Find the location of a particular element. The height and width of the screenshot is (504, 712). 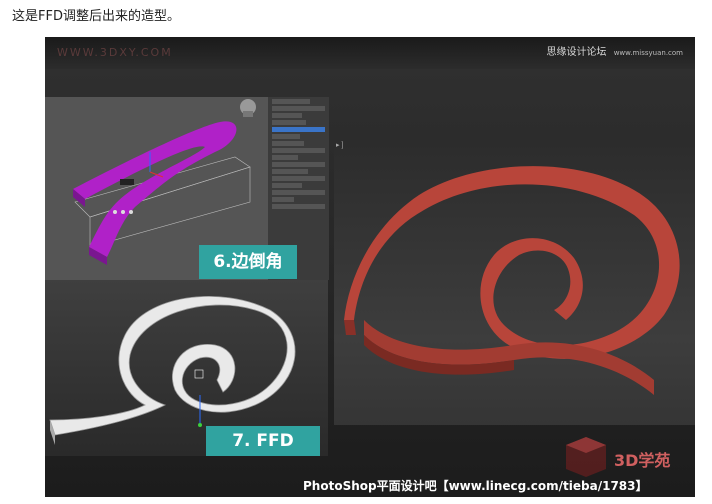

watermark-right-title: 思缘设计论坛 is located at coordinates (576, 52).